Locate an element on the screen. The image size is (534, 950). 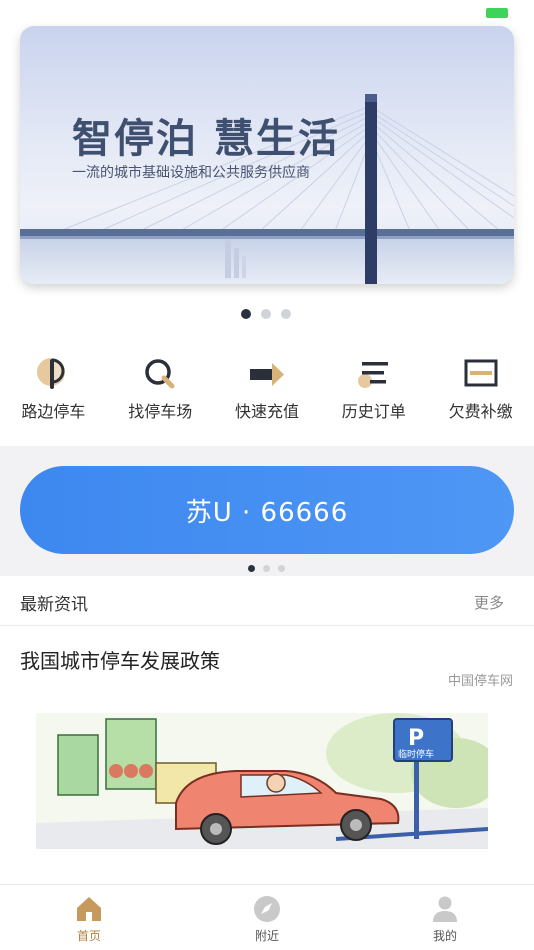
quick-action-label: 路边停车 is located at coordinates (53, 411).